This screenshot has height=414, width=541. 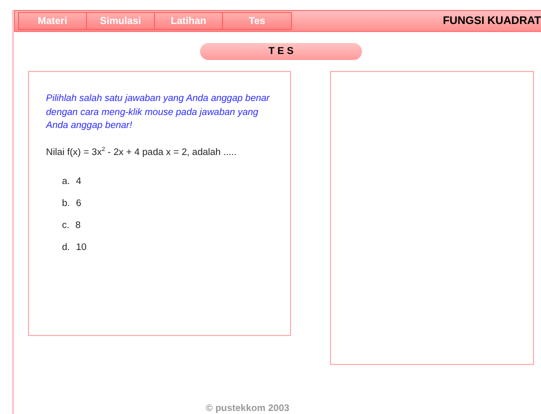 I want to click on option-text: 8, so click(x=78, y=225).